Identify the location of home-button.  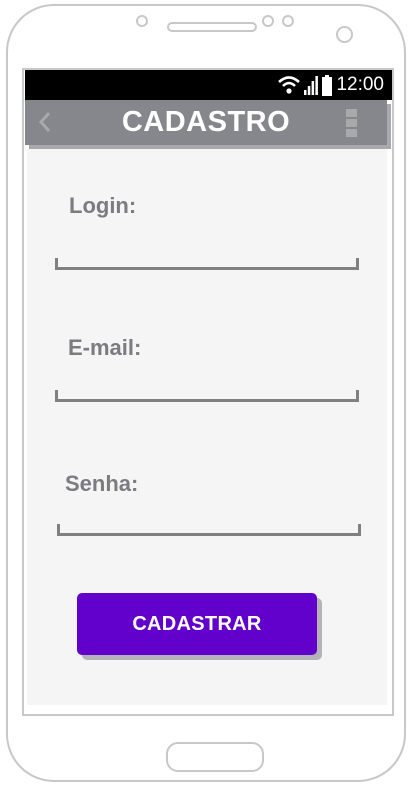
(215, 757).